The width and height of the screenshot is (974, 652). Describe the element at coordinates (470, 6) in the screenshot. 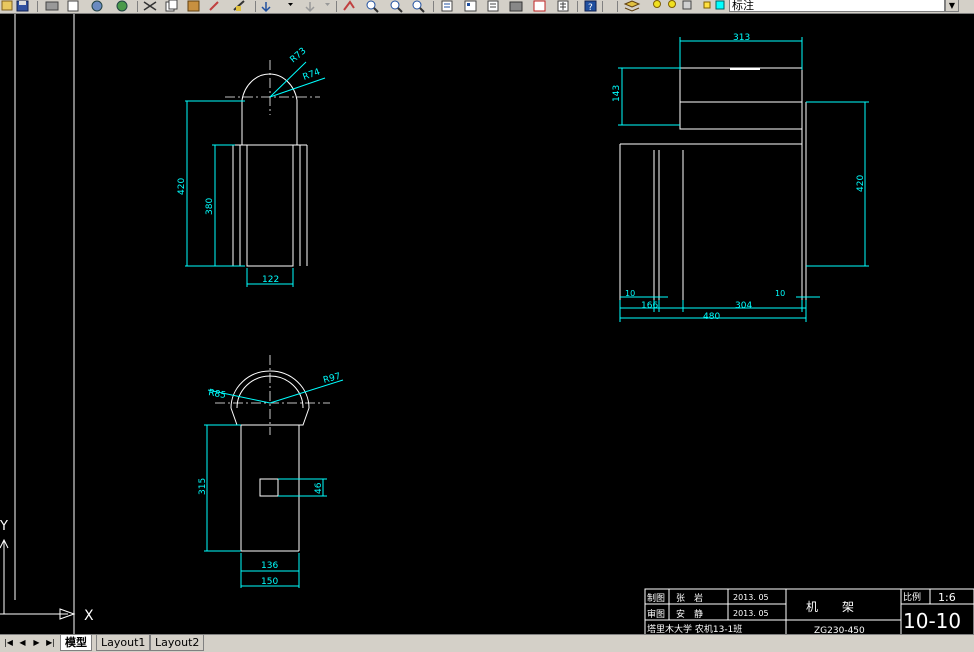

I see `designcenter-icon` at that location.